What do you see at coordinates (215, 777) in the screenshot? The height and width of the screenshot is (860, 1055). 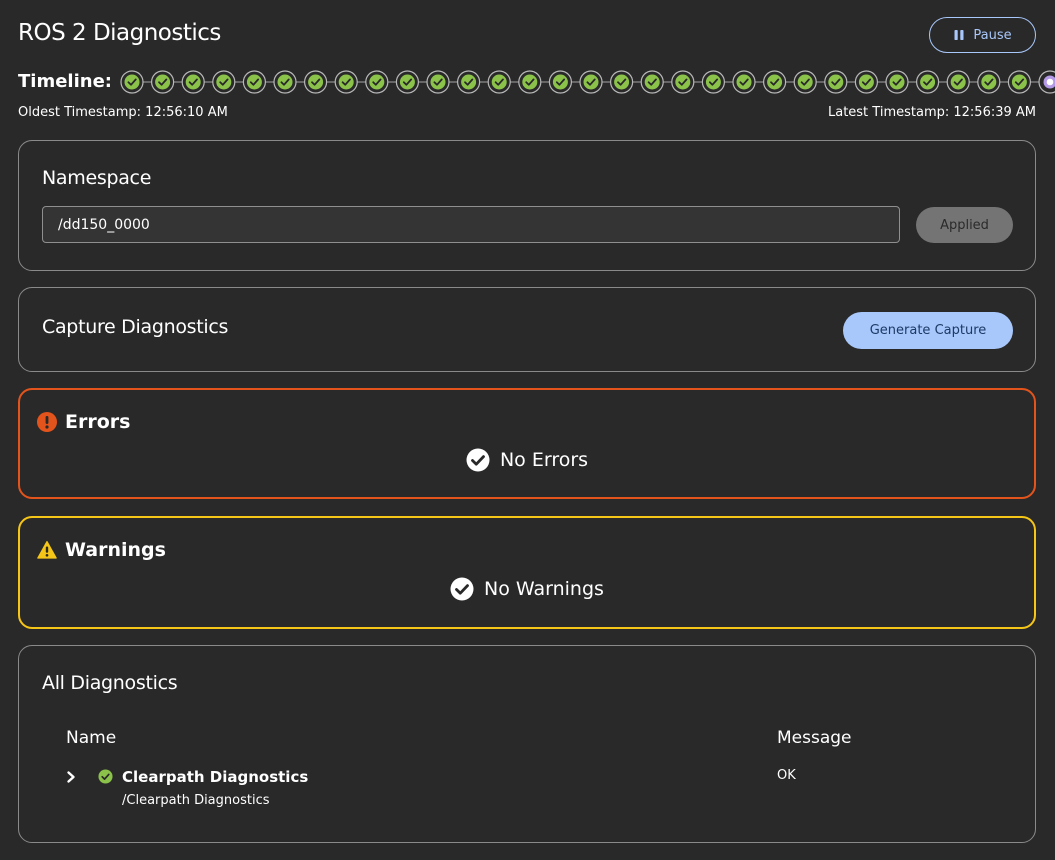 I see `diagnostic-name: Clearpath Diagnostics` at bounding box center [215, 777].